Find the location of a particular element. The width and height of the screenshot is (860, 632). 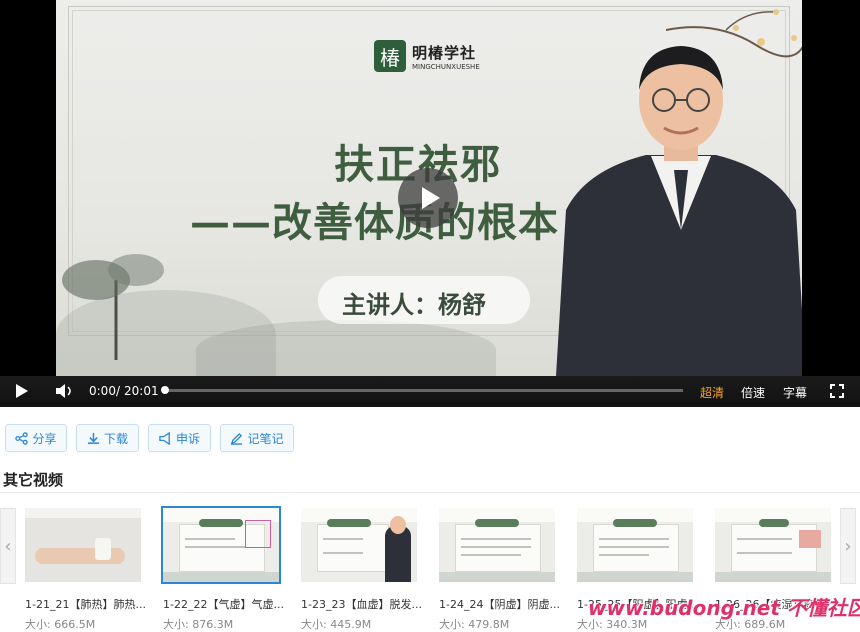

presenter-figure is located at coordinates (679, 211).